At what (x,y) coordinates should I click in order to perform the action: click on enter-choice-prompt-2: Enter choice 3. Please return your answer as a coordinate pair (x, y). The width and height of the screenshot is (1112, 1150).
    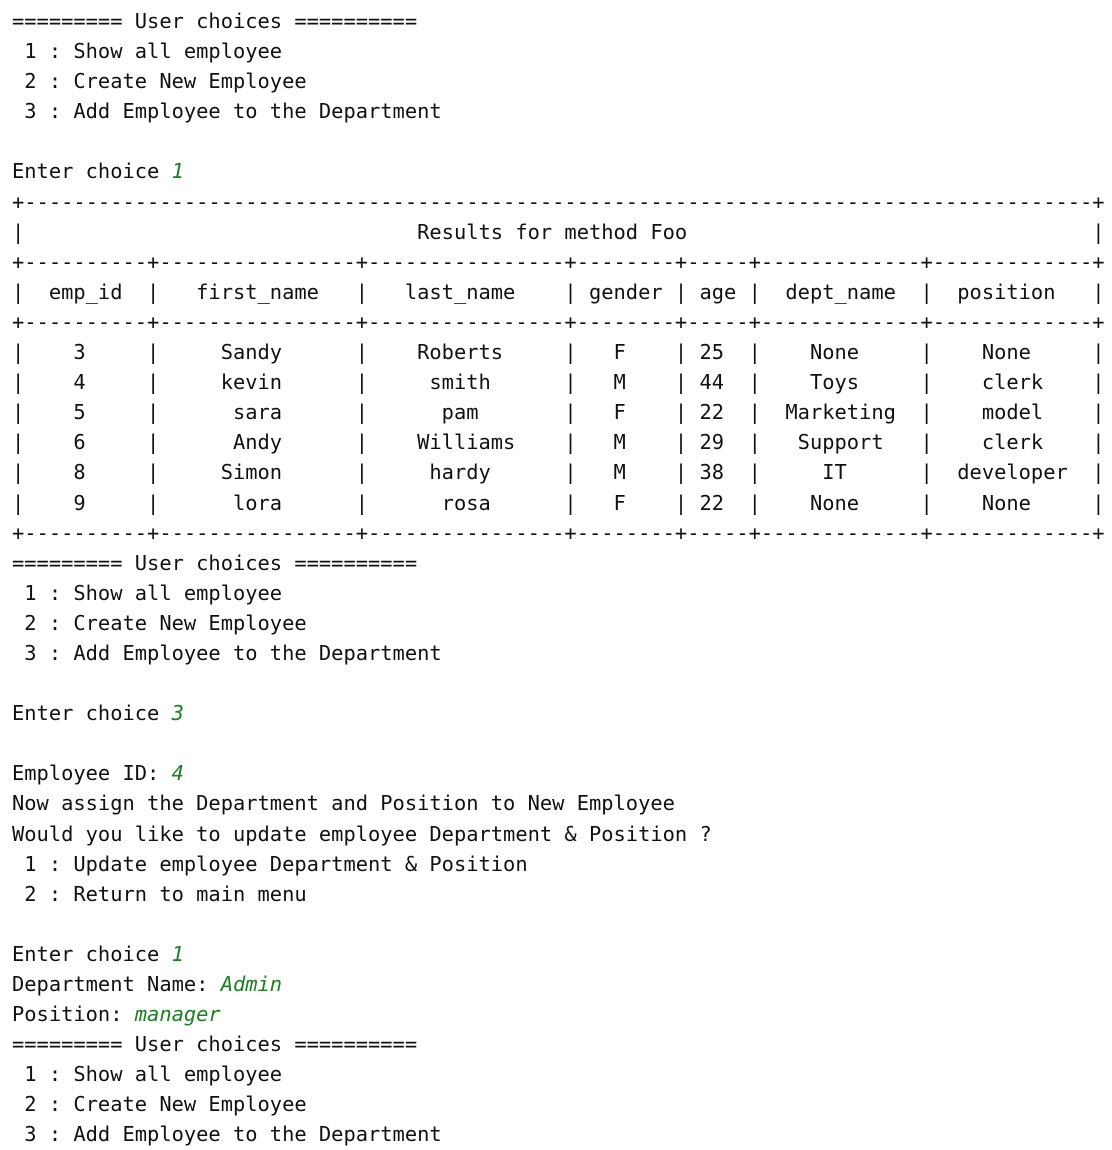
    Looking at the image, I should click on (562, 713).